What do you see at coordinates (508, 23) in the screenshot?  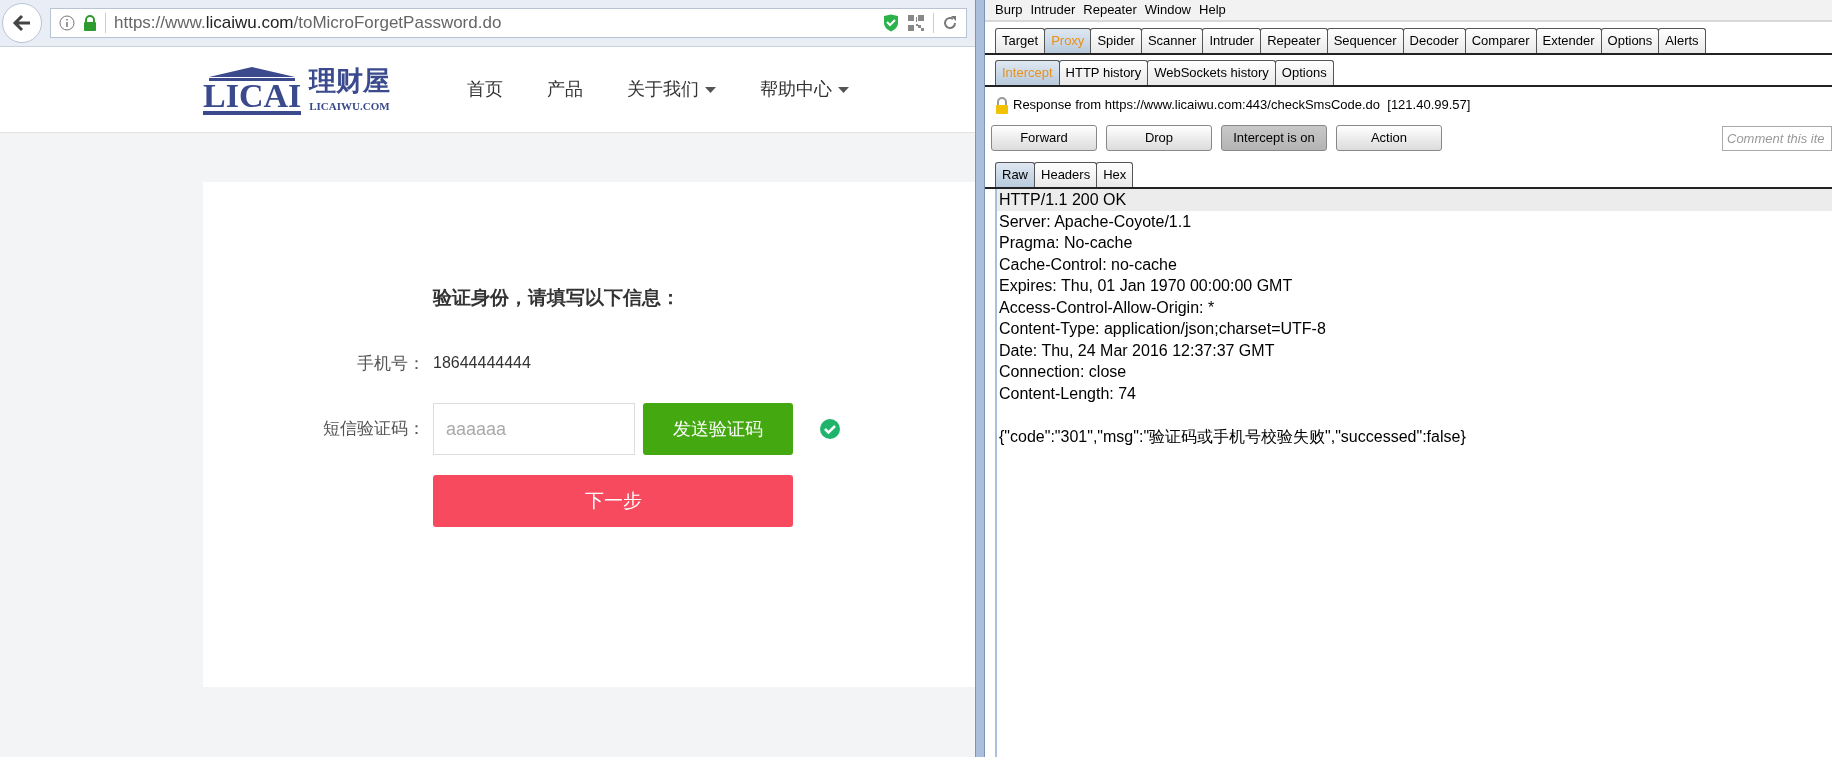 I see `url-field: https://www.licaiwu.com/toMicroForgetPassword.do` at bounding box center [508, 23].